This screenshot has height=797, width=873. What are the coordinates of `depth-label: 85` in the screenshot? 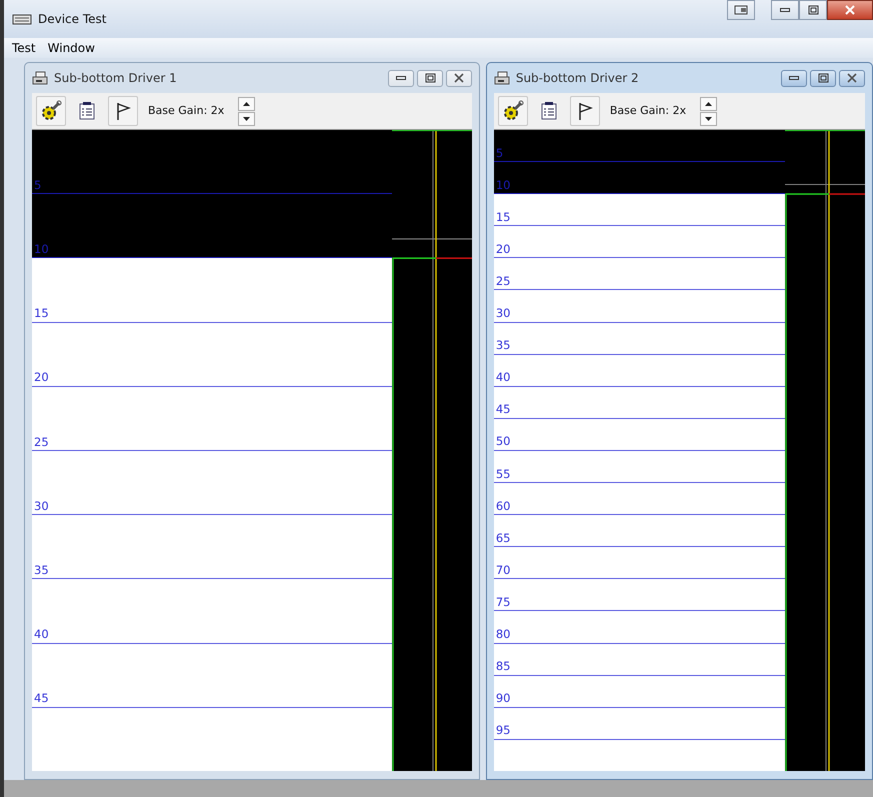 It's located at (502, 668).